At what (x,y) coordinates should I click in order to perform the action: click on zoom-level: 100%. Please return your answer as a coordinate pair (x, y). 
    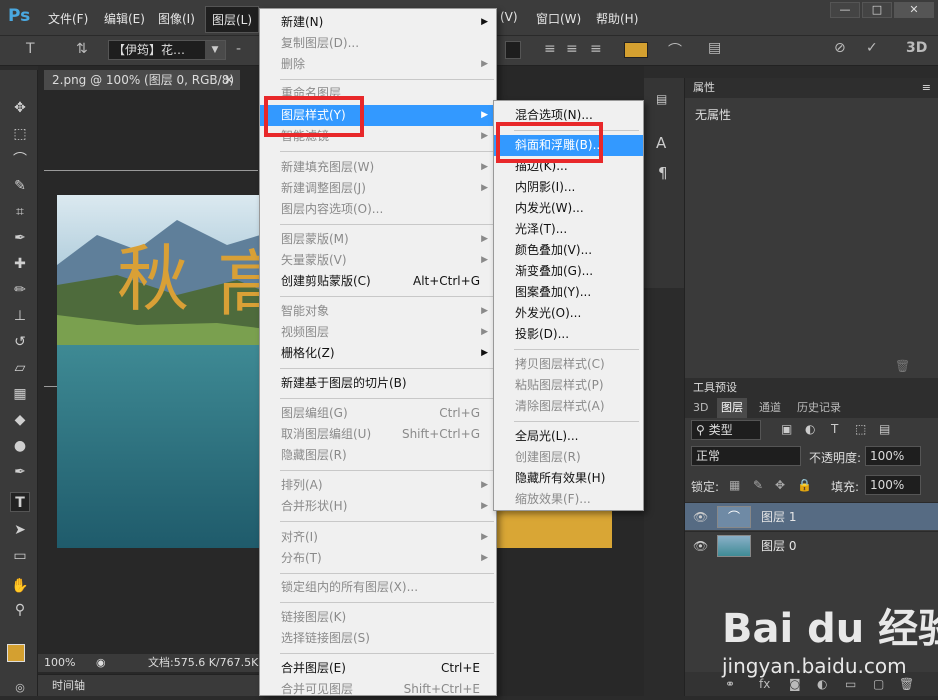
    Looking at the image, I should click on (59, 663).